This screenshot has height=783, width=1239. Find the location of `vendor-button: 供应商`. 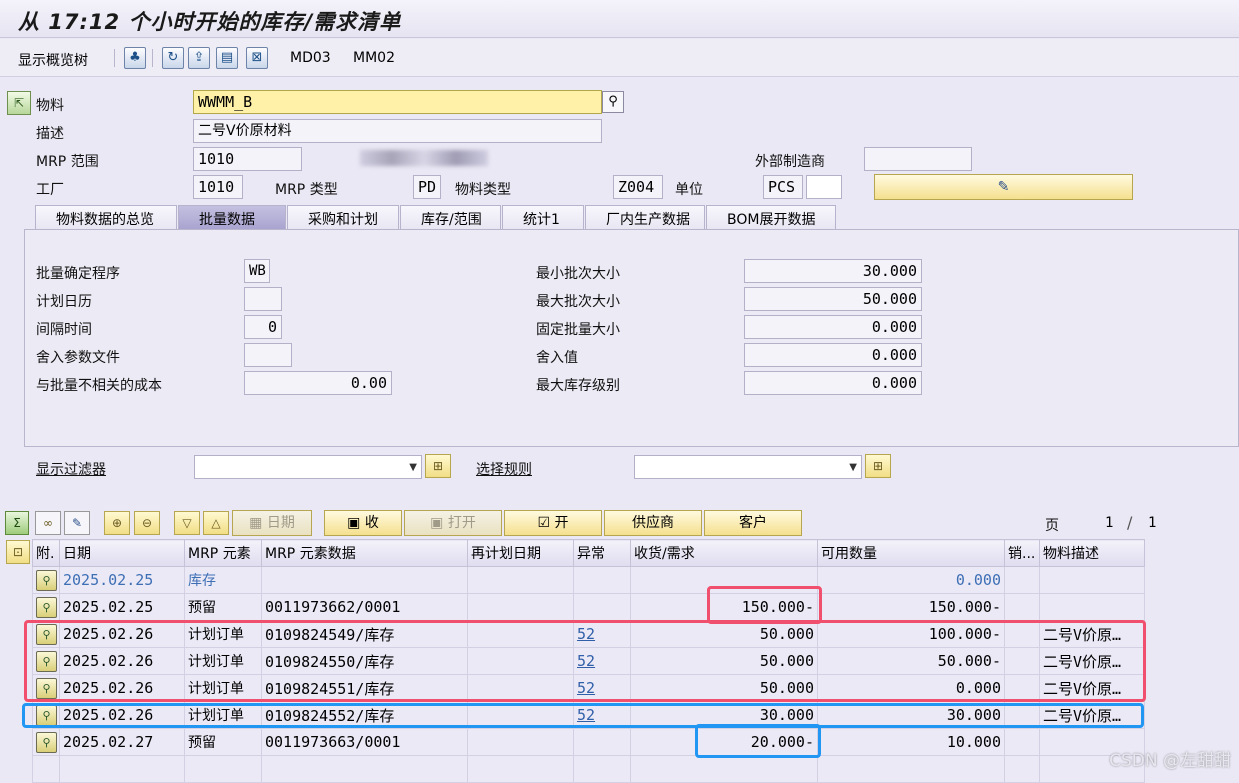

vendor-button: 供应商 is located at coordinates (653, 523).